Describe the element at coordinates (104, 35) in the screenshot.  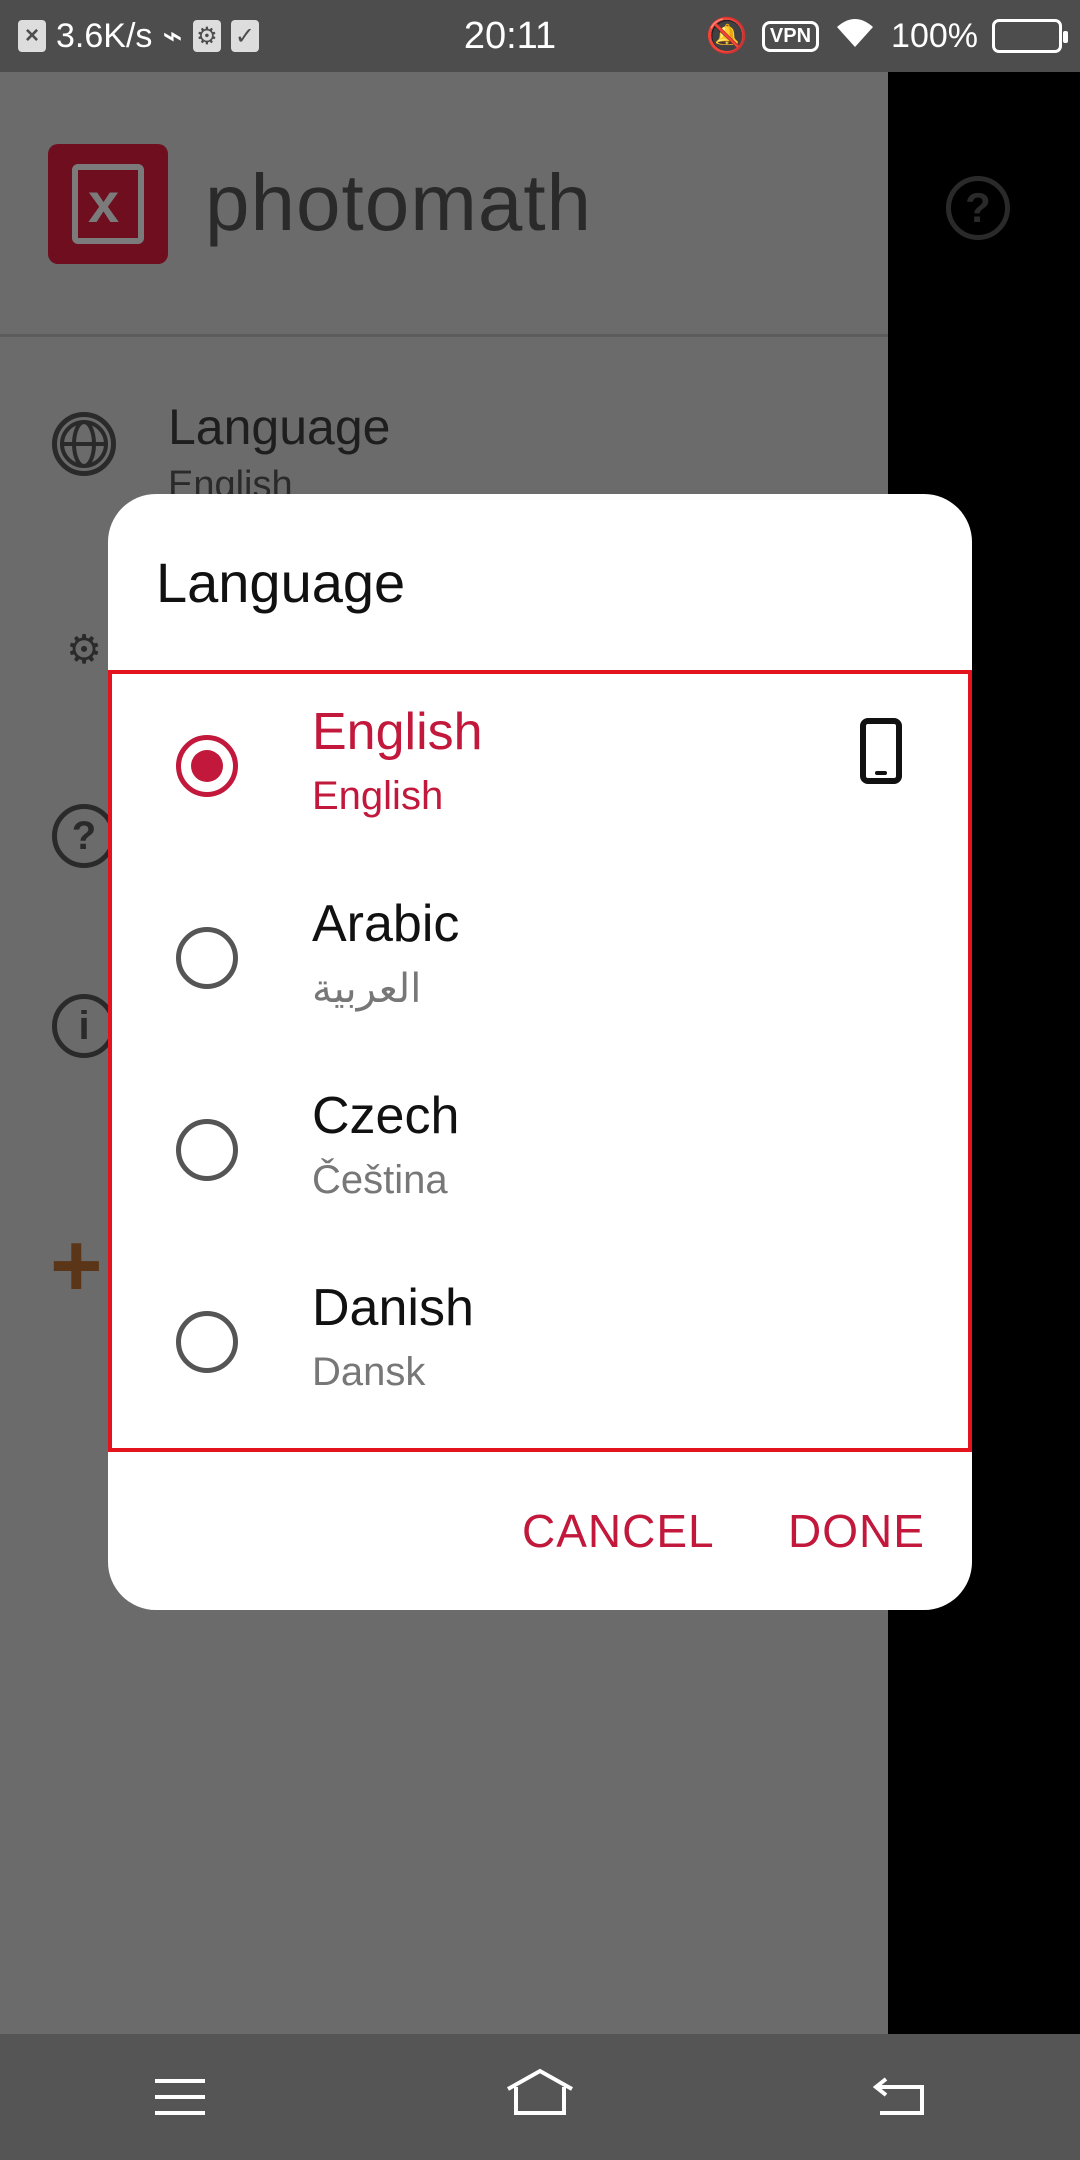
I see `network-speed: 3.6K/s` at that location.